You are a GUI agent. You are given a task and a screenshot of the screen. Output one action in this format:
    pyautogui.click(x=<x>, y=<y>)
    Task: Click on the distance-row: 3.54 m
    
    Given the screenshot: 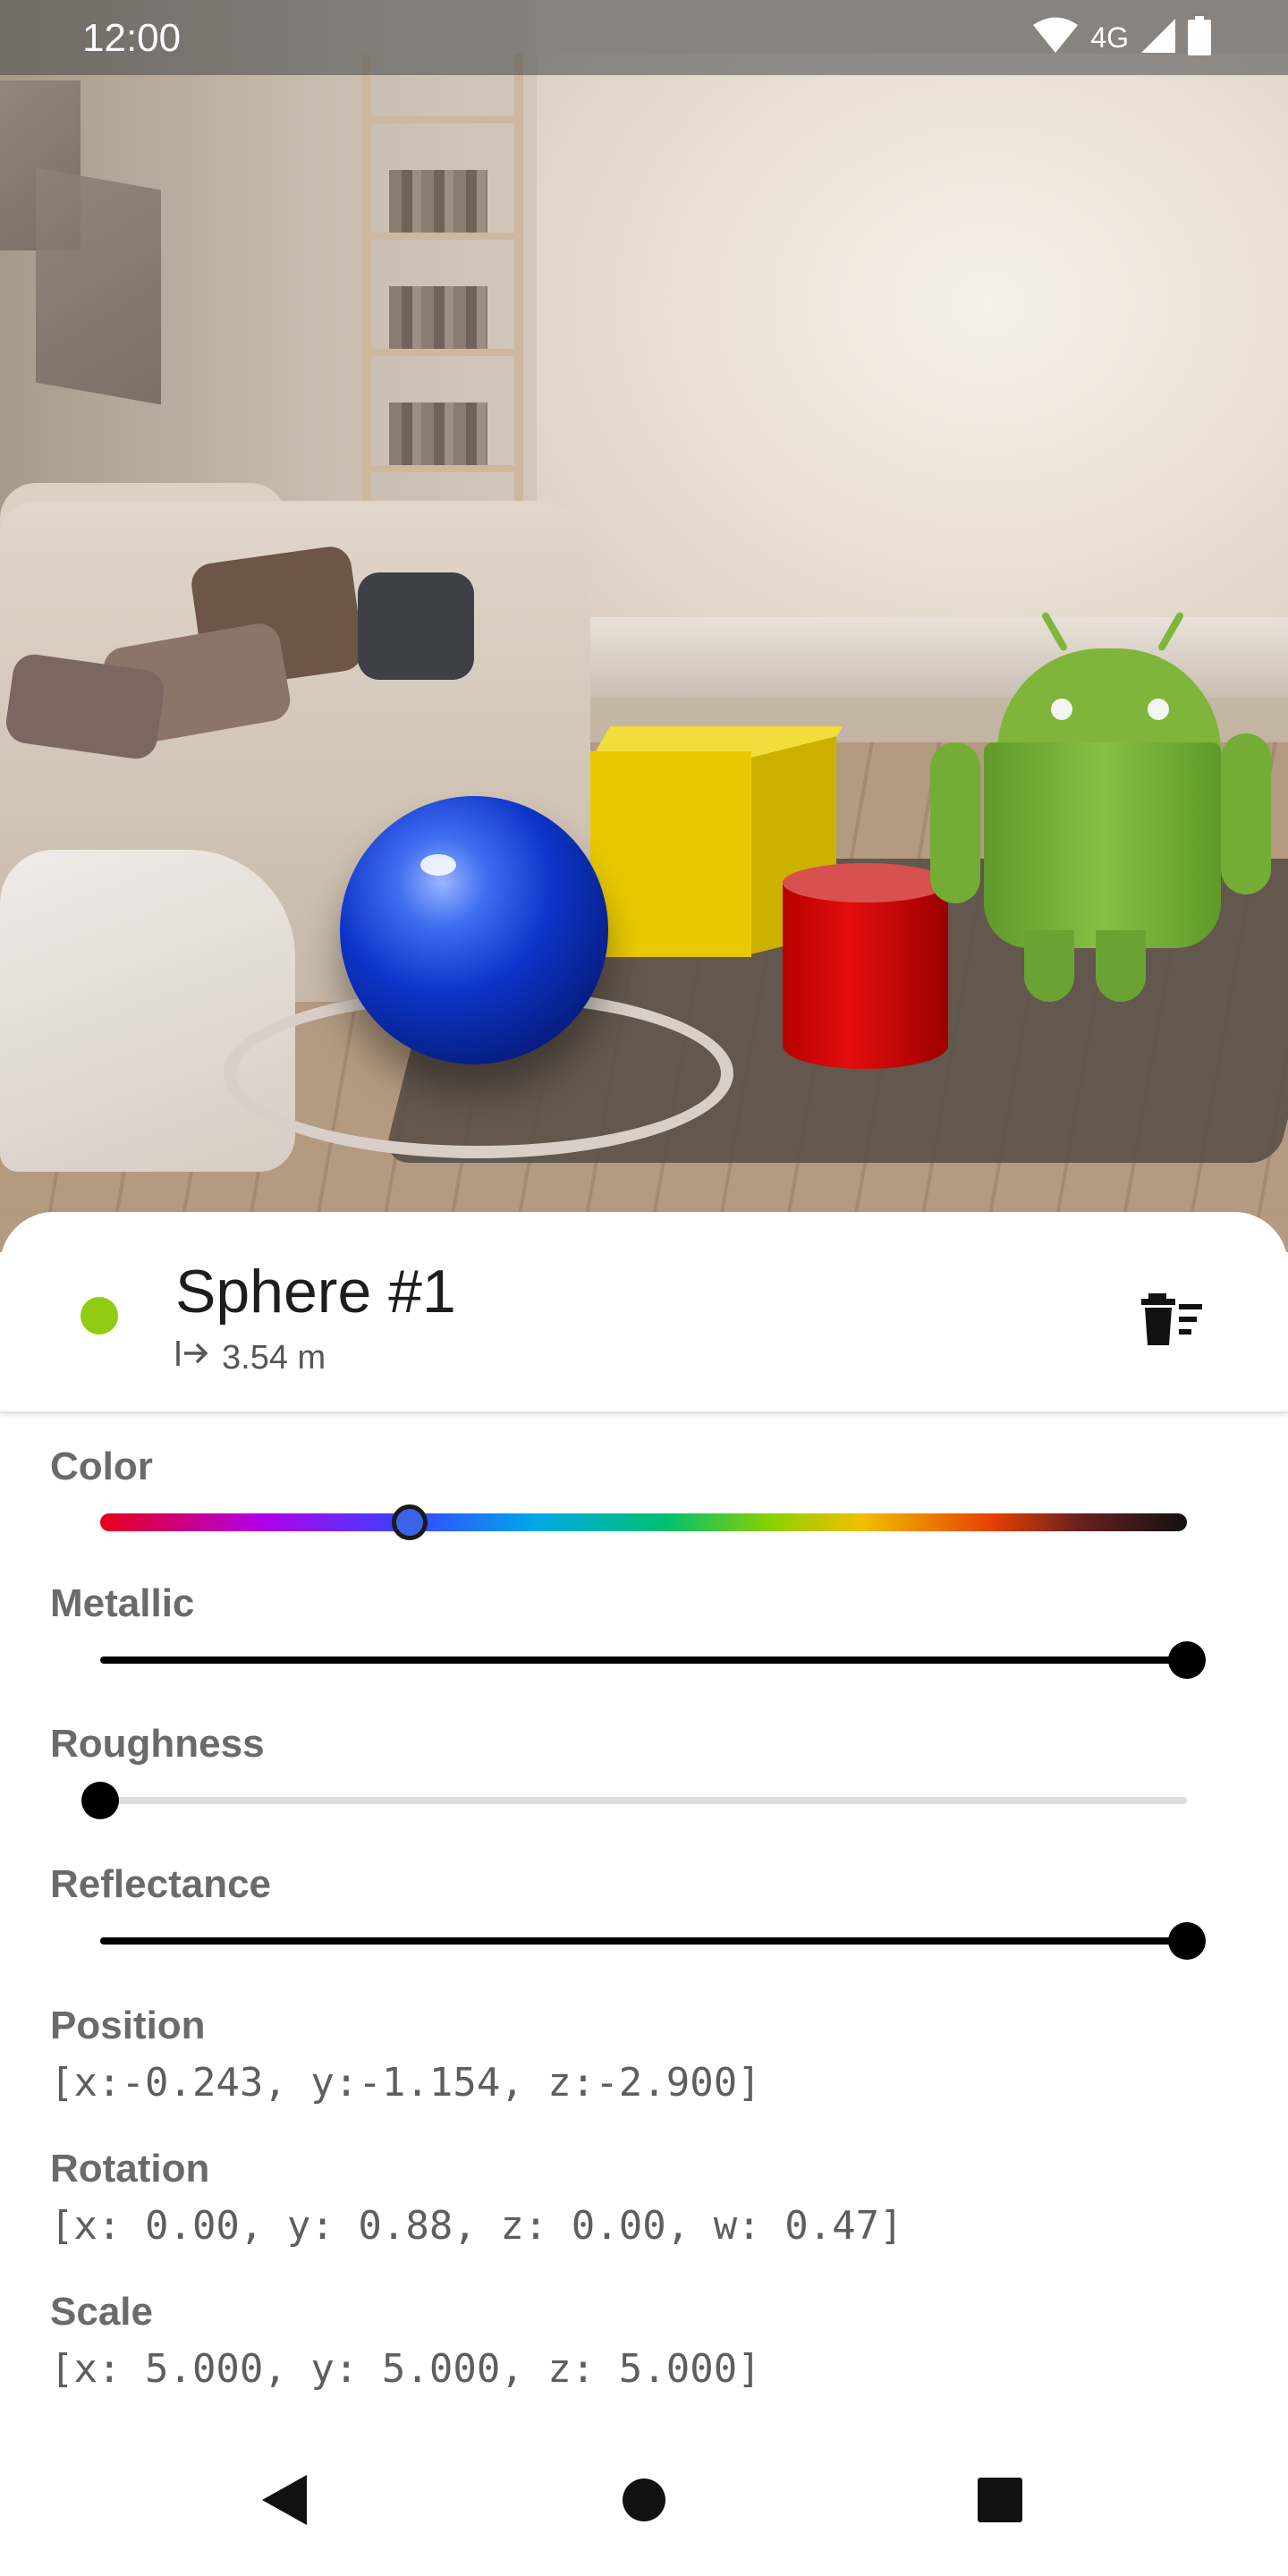 What is the action you would take?
    pyautogui.click(x=250, y=1357)
    